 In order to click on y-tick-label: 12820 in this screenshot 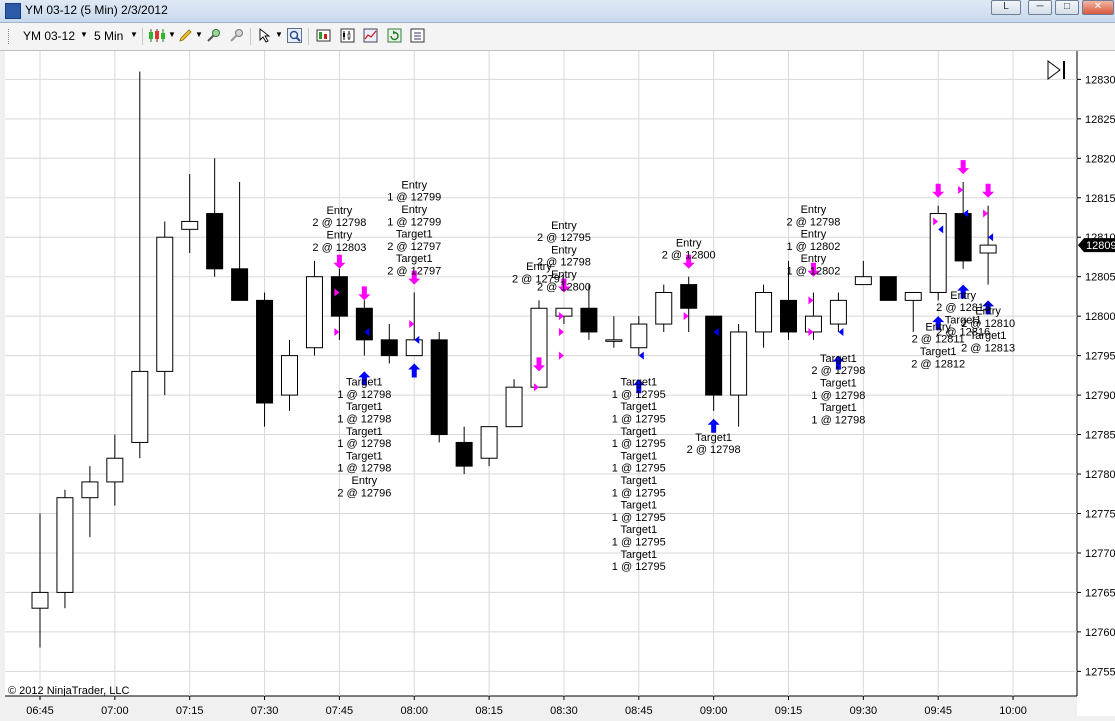, I will do `click(1100, 159)`.